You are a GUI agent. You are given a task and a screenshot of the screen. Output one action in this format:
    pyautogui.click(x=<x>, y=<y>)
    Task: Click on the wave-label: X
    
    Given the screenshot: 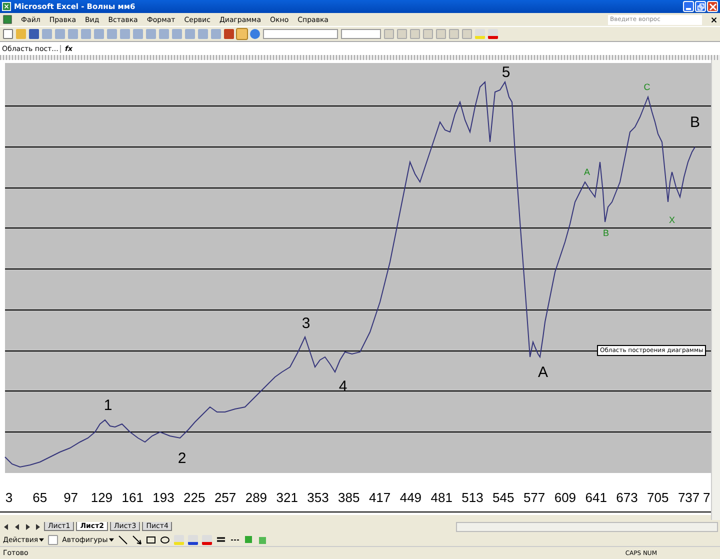 What is the action you would take?
    pyautogui.click(x=672, y=220)
    